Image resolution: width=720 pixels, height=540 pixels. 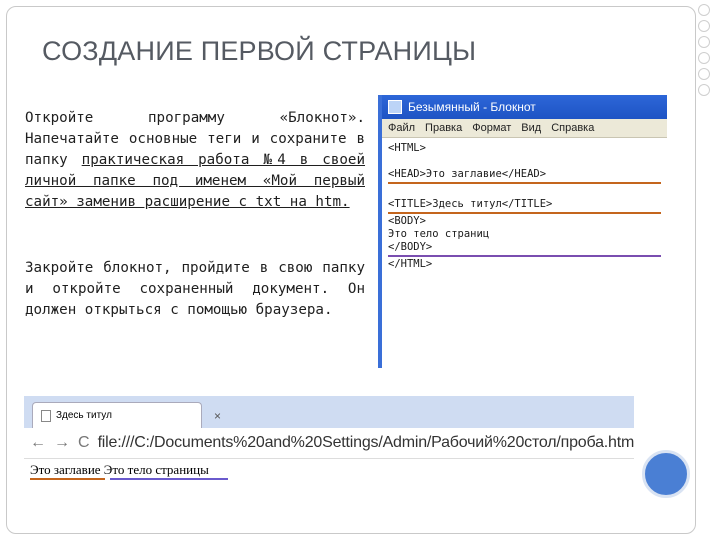 What do you see at coordinates (407, 148) in the screenshot?
I see `code-line: <HTML>` at bounding box center [407, 148].